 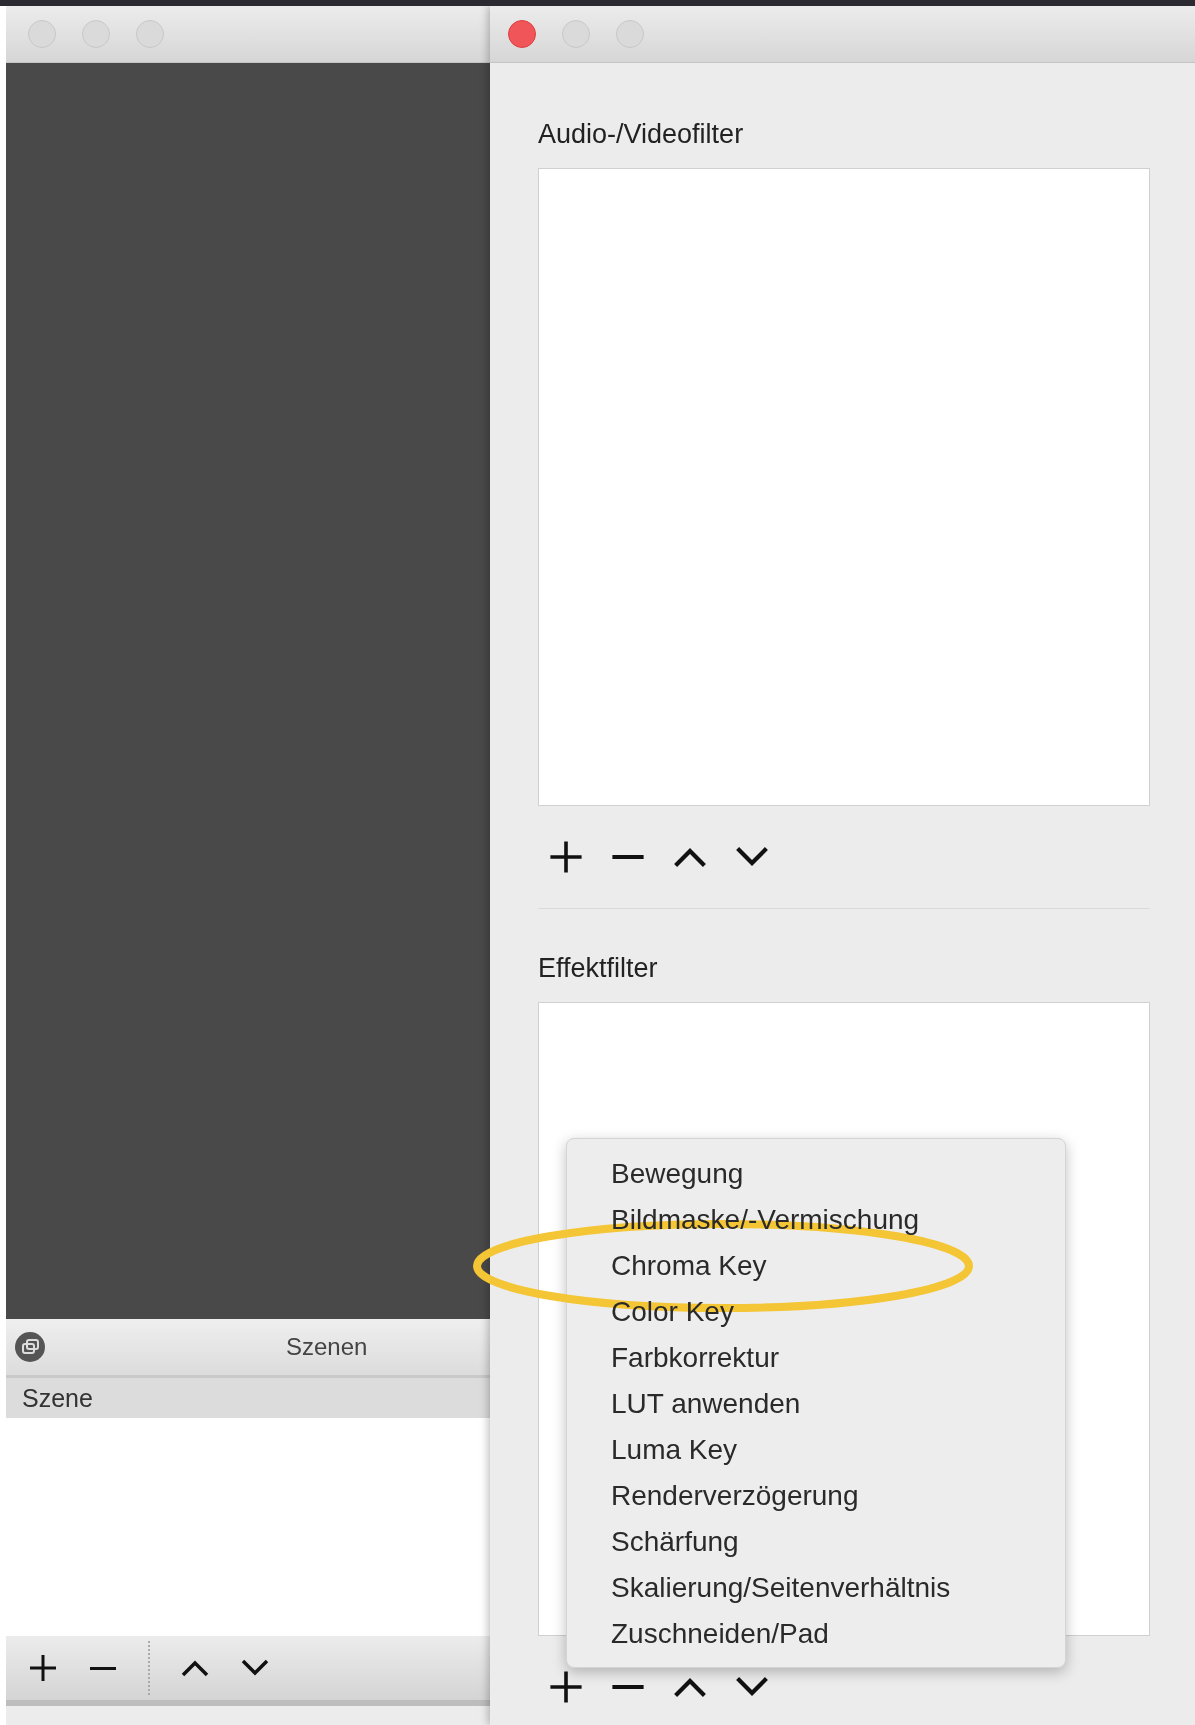 What do you see at coordinates (816, 1266) in the screenshot?
I see `menu-item: Chroma Key` at bounding box center [816, 1266].